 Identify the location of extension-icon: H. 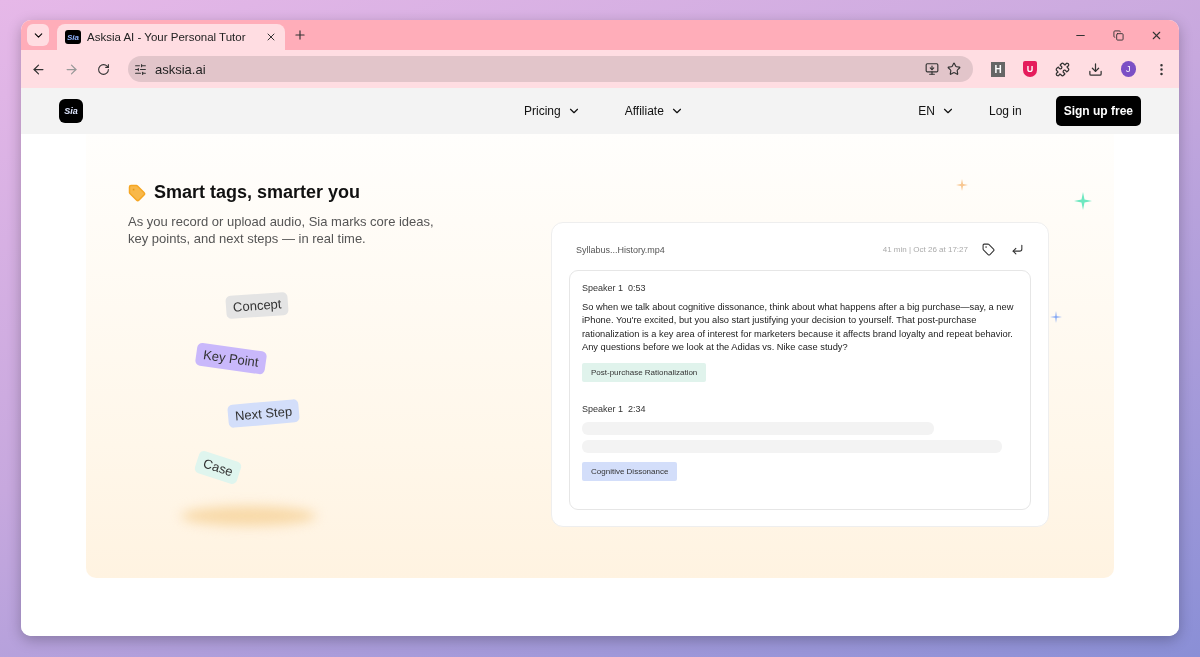
(998, 69).